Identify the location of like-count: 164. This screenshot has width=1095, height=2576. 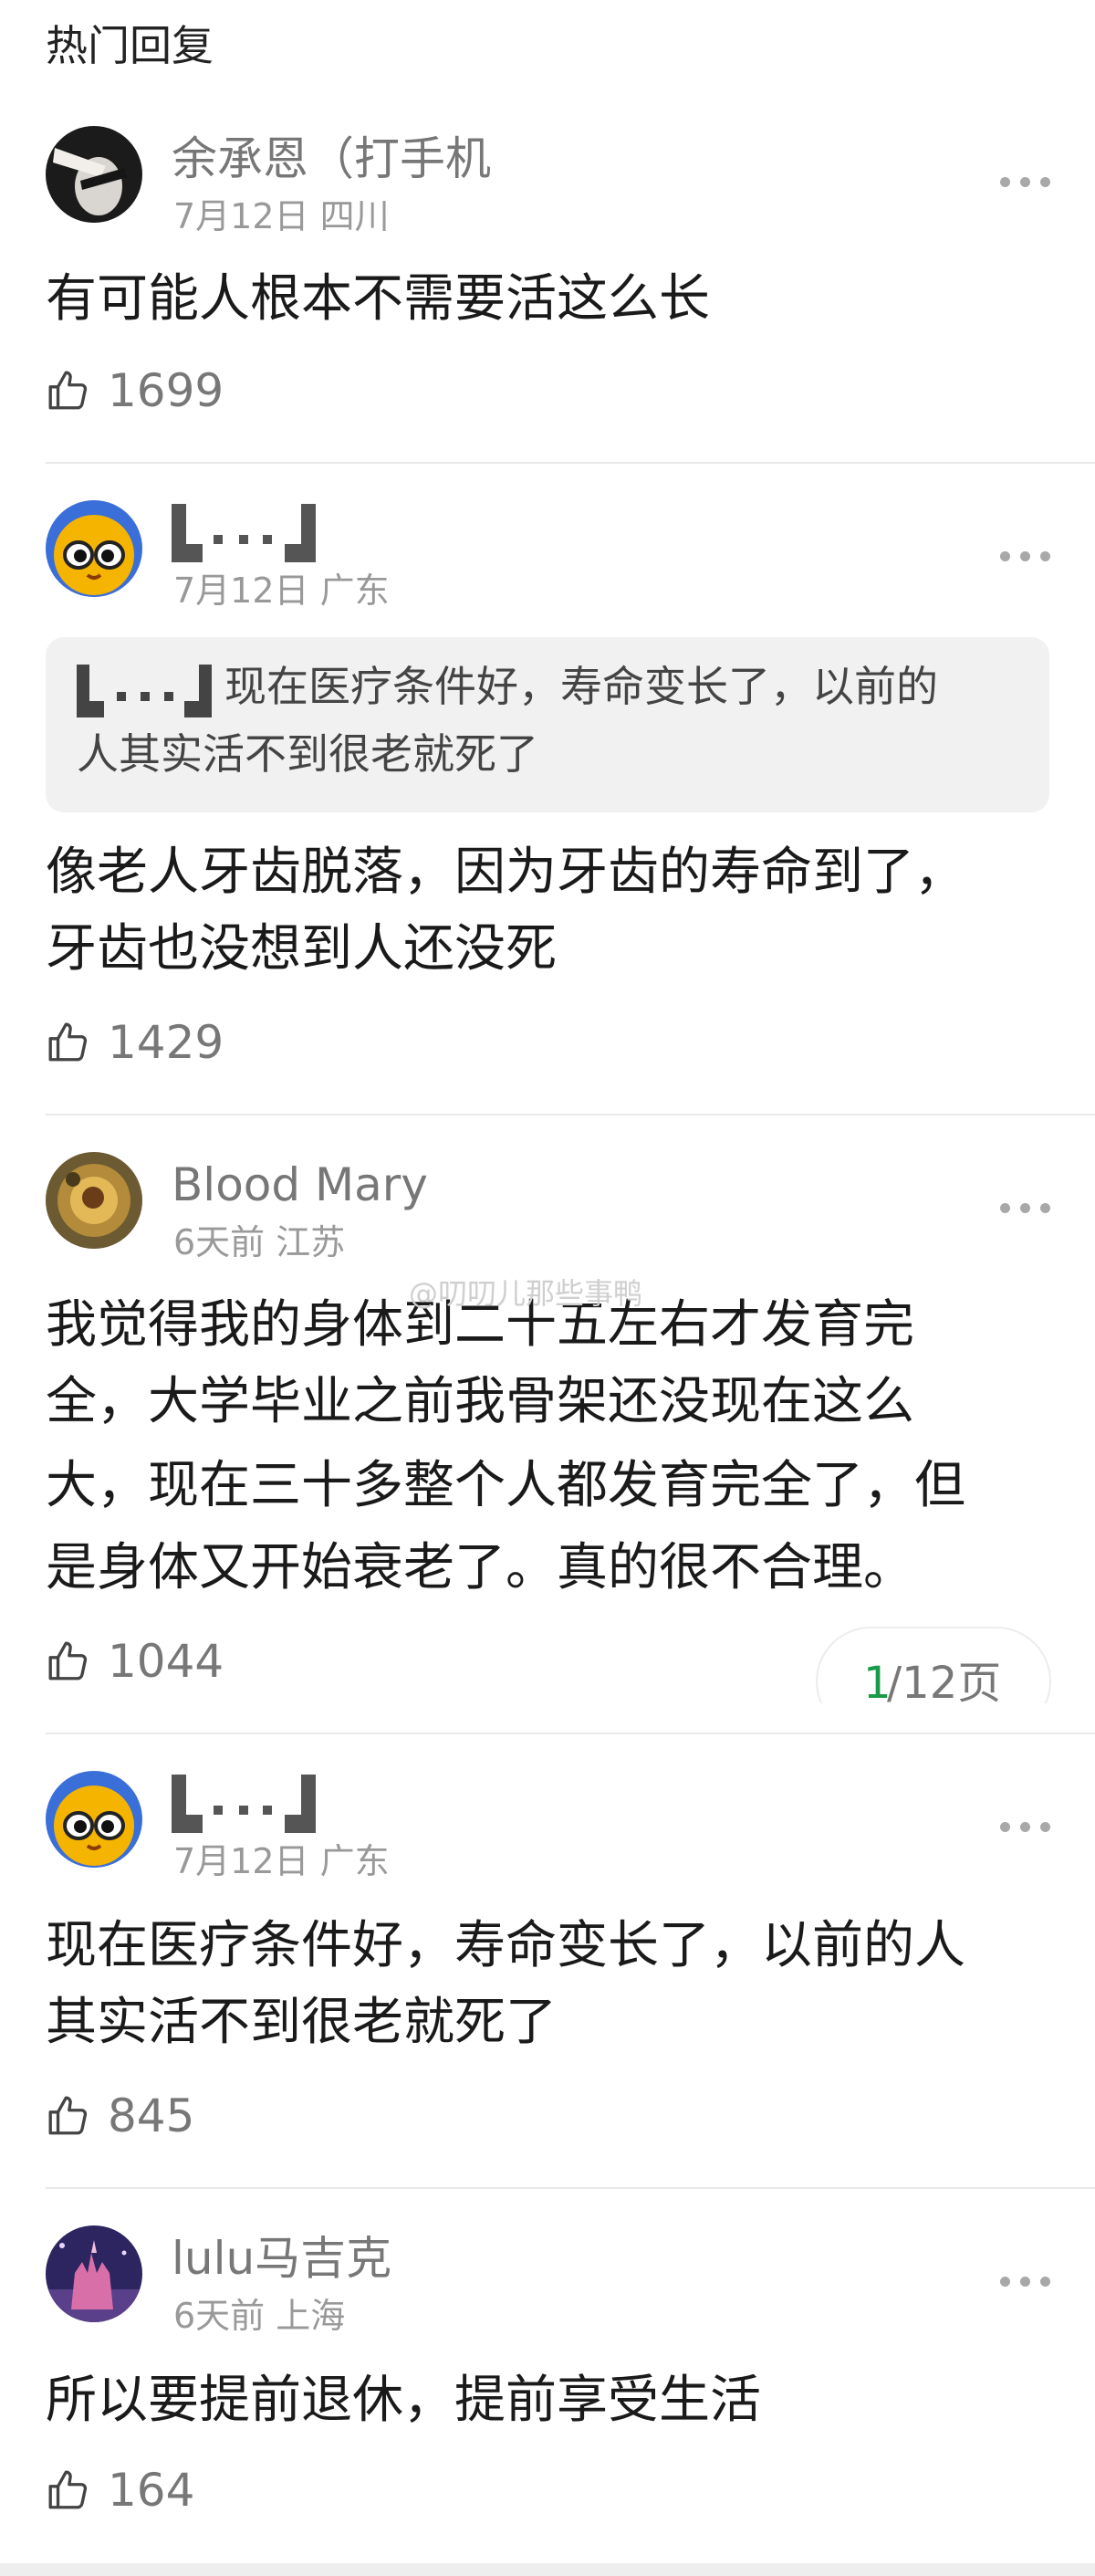
(151, 2490).